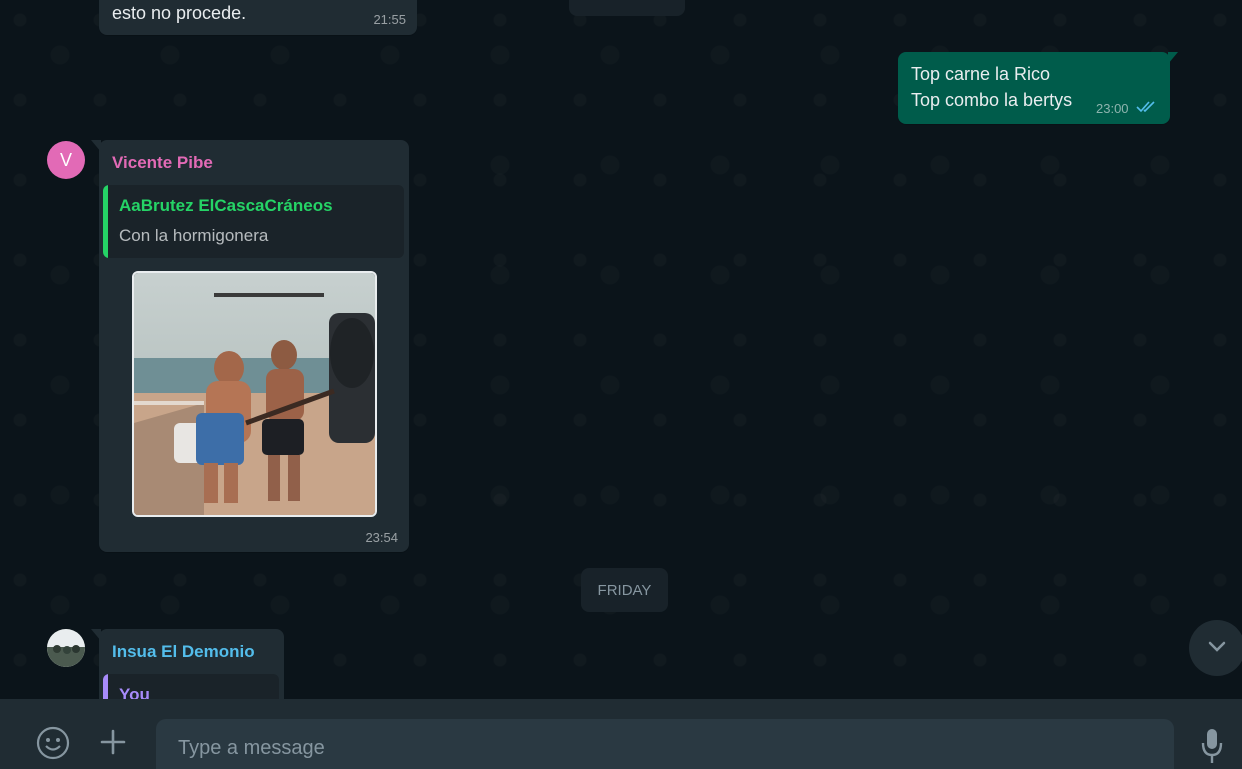 The height and width of the screenshot is (769, 1242). Describe the element at coordinates (191, 686) in the screenshot. I see `quoted-message: You` at that location.